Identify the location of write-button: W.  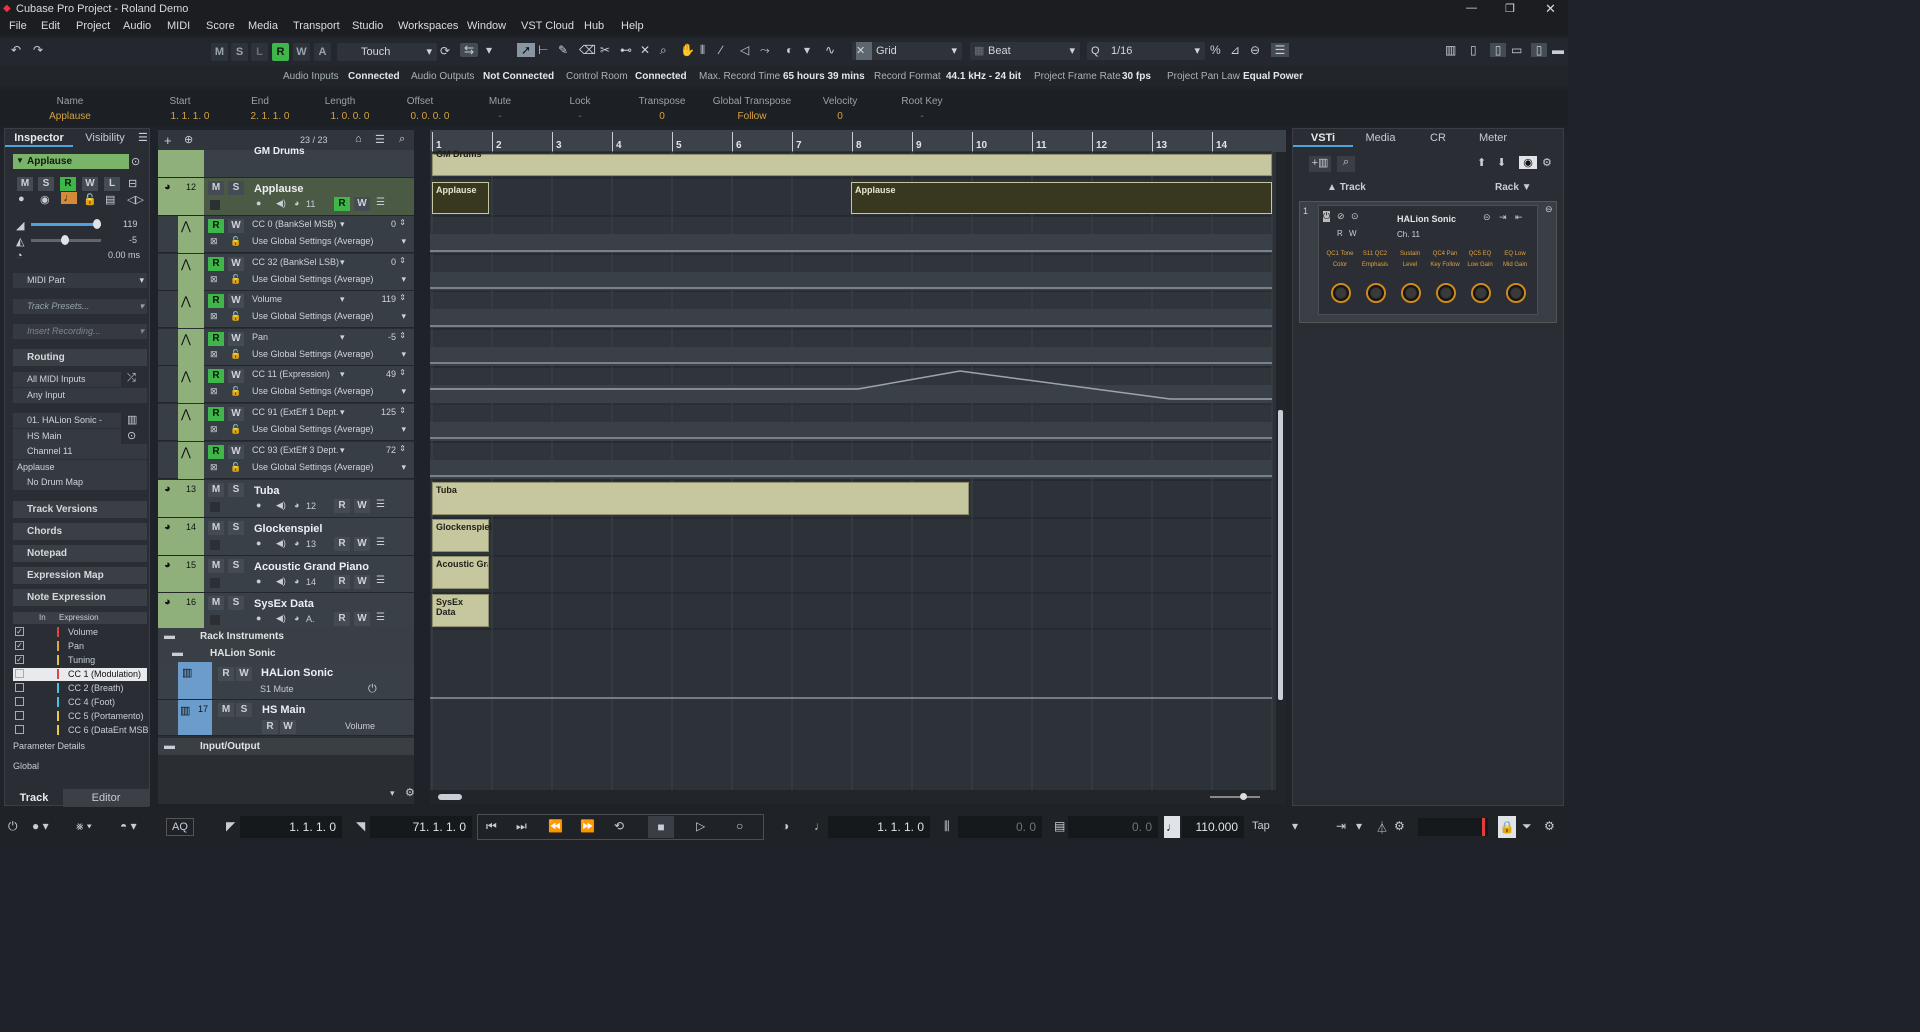
(301, 52).